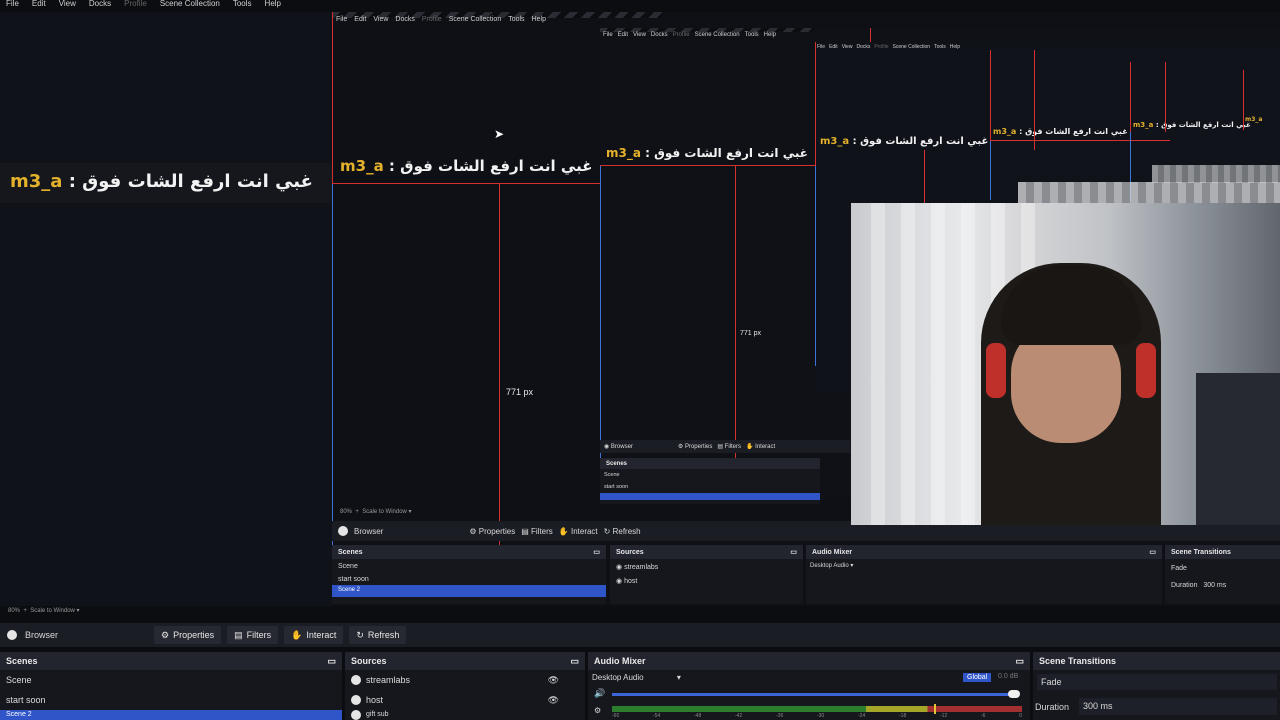  I want to click on selected-source-name: Browser, so click(42, 635).